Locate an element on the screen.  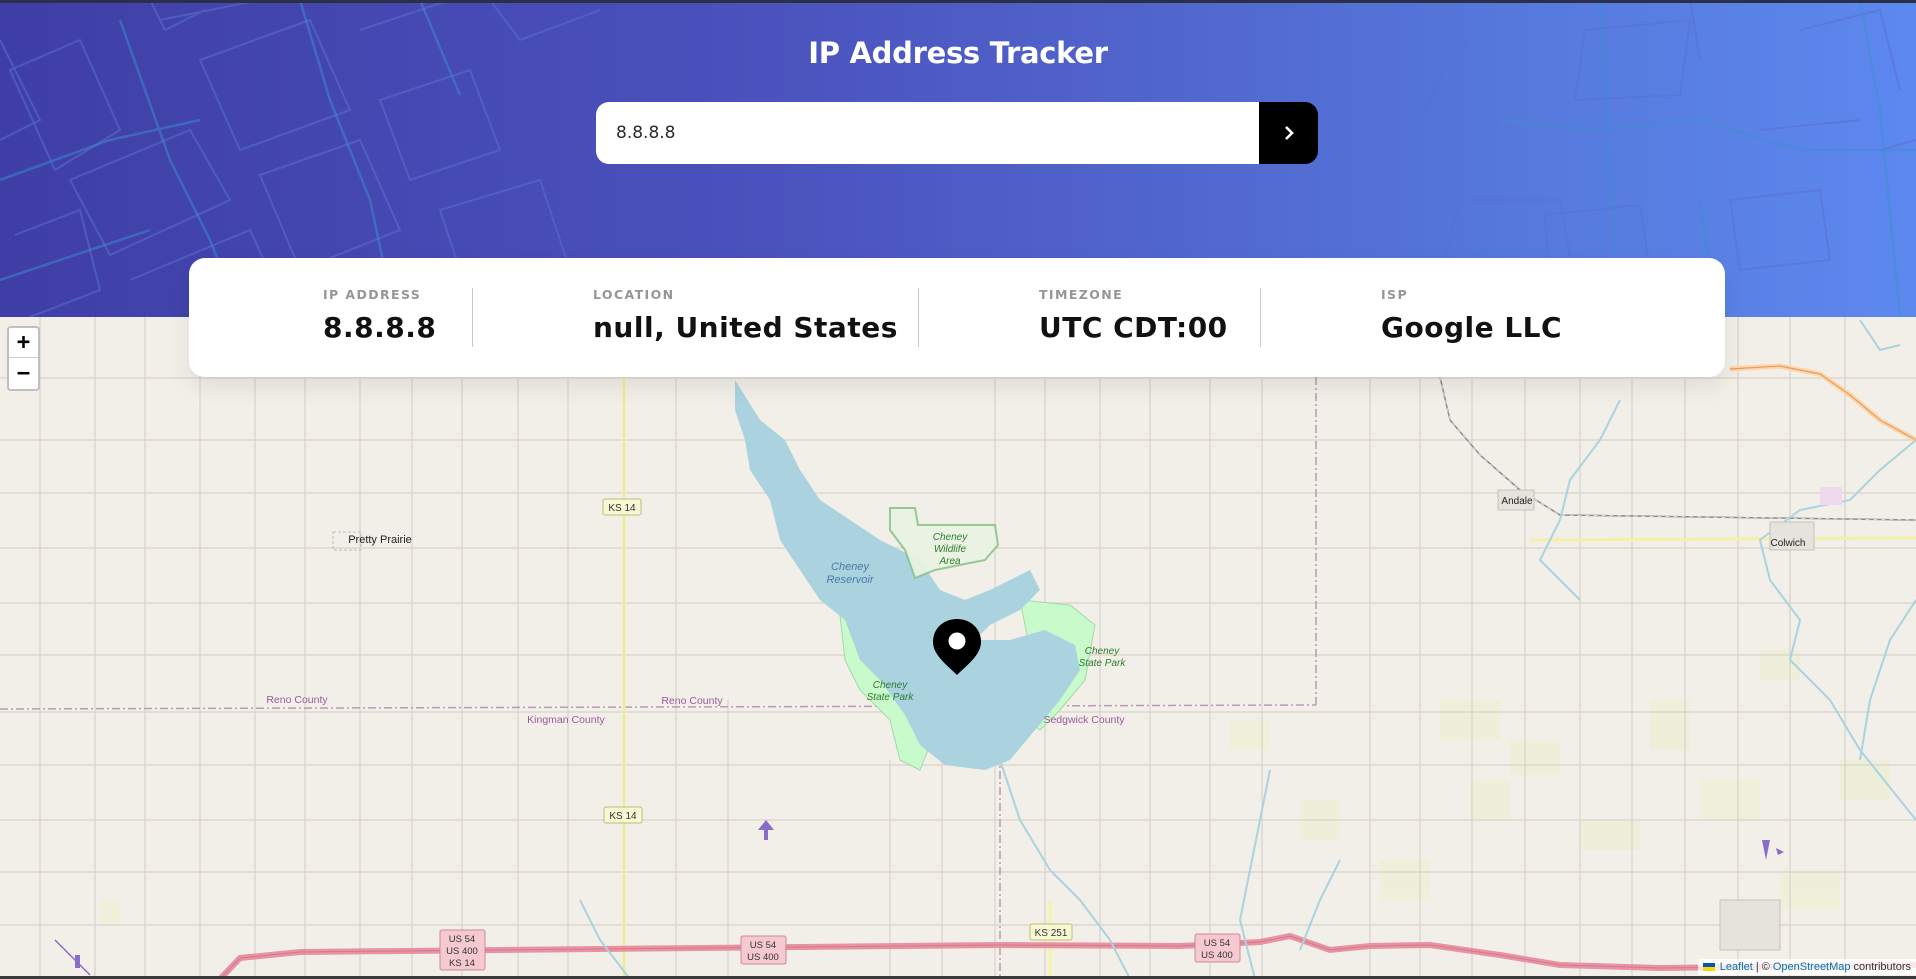
openstreetmap-link: OpenStreetMap is located at coordinates (1812, 967).